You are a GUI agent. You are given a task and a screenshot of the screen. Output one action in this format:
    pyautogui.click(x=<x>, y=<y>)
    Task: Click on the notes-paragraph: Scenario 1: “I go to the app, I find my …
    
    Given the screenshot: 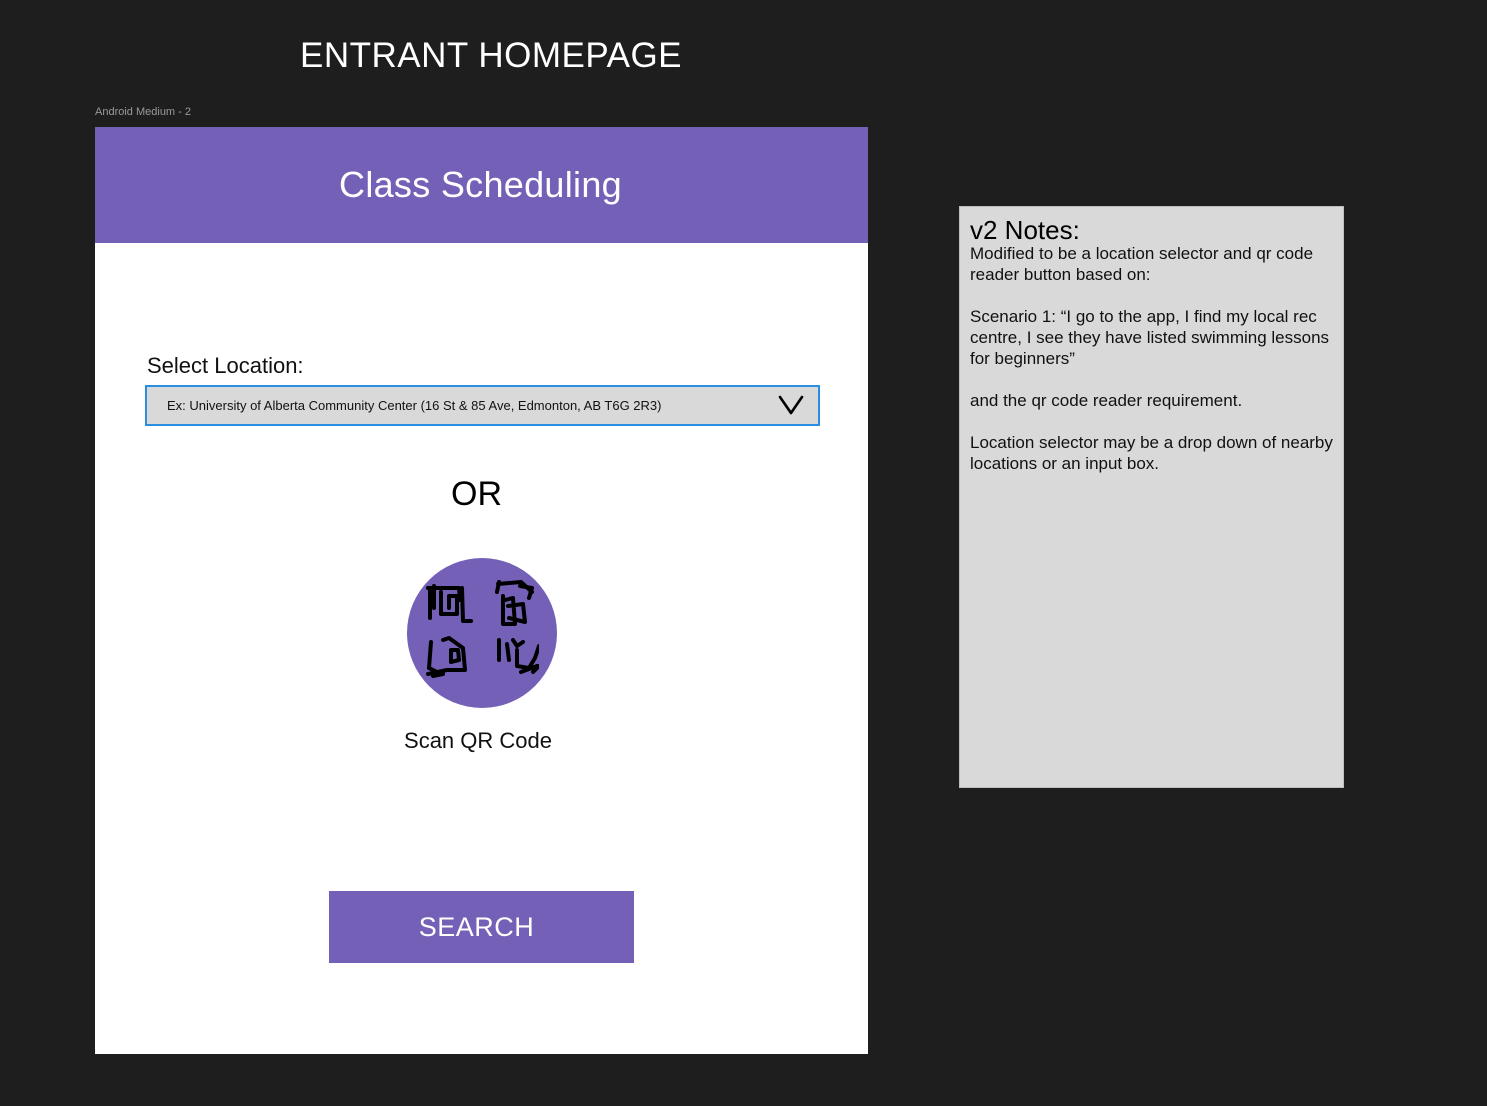 What is the action you would take?
    pyautogui.click(x=1150, y=337)
    